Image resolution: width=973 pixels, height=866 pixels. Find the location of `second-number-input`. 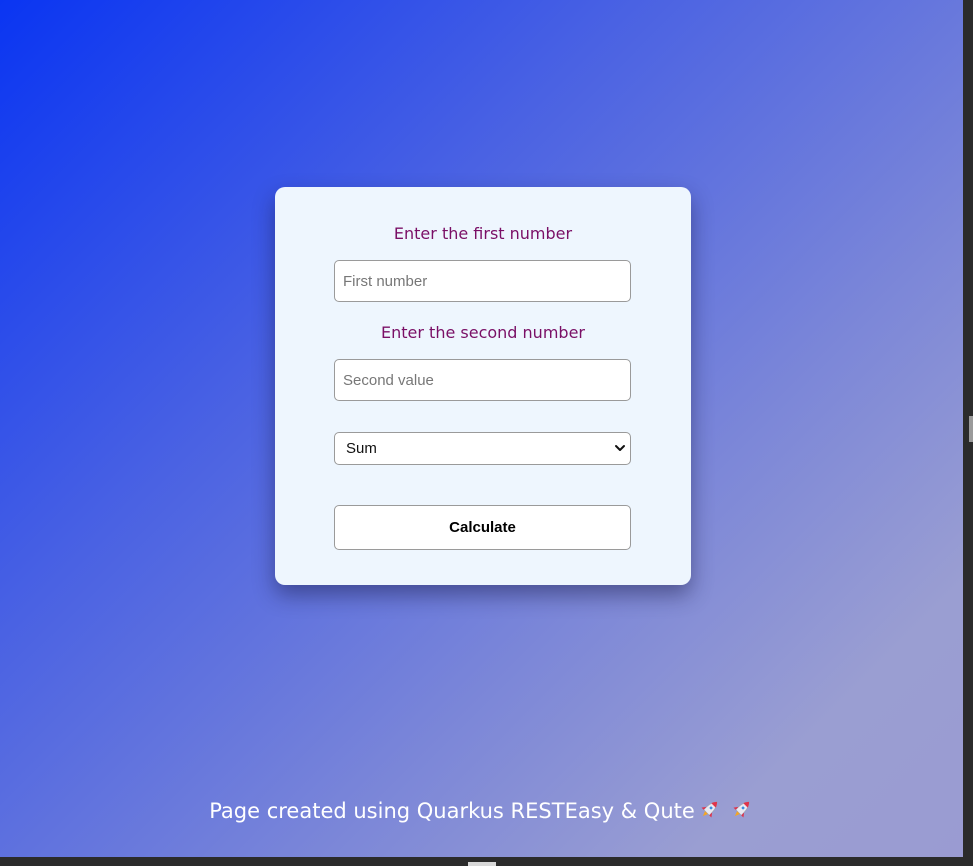

second-number-input is located at coordinates (482, 380).